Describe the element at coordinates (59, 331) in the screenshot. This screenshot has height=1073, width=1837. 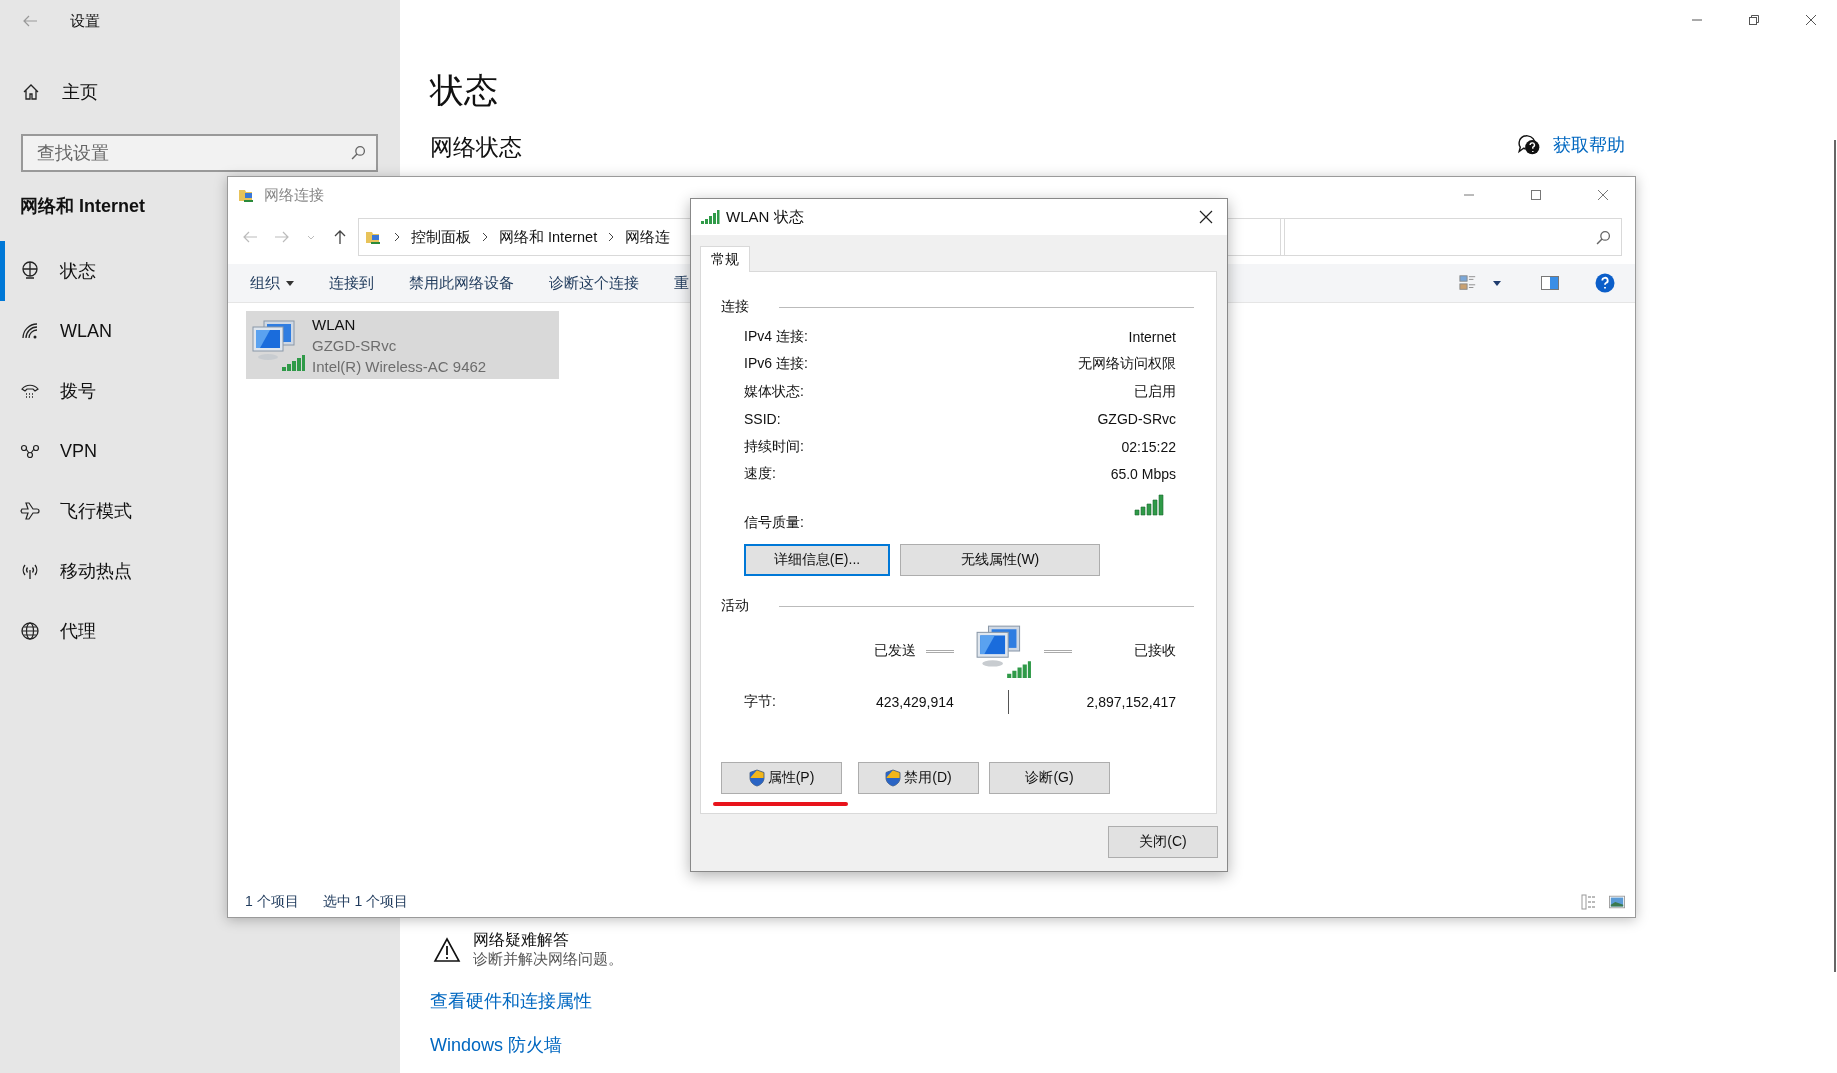
I see `nav-item: WLAN` at that location.